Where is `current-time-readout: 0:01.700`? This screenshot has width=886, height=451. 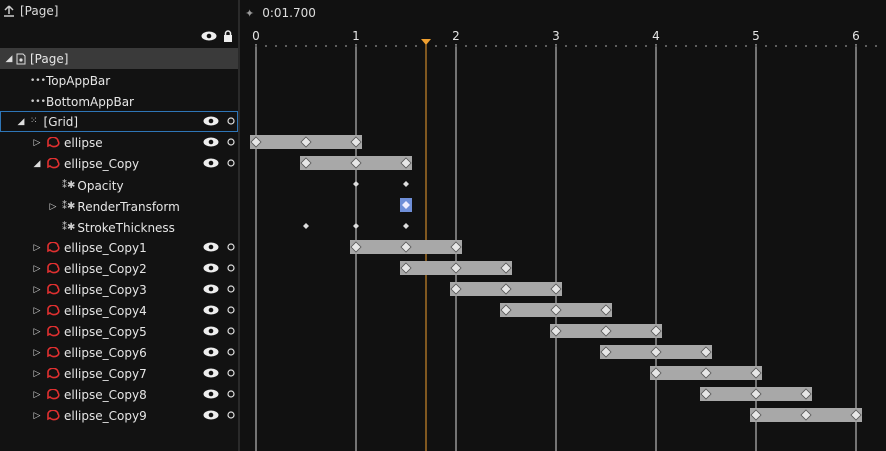 current-time-readout: 0:01.700 is located at coordinates (289, 13).